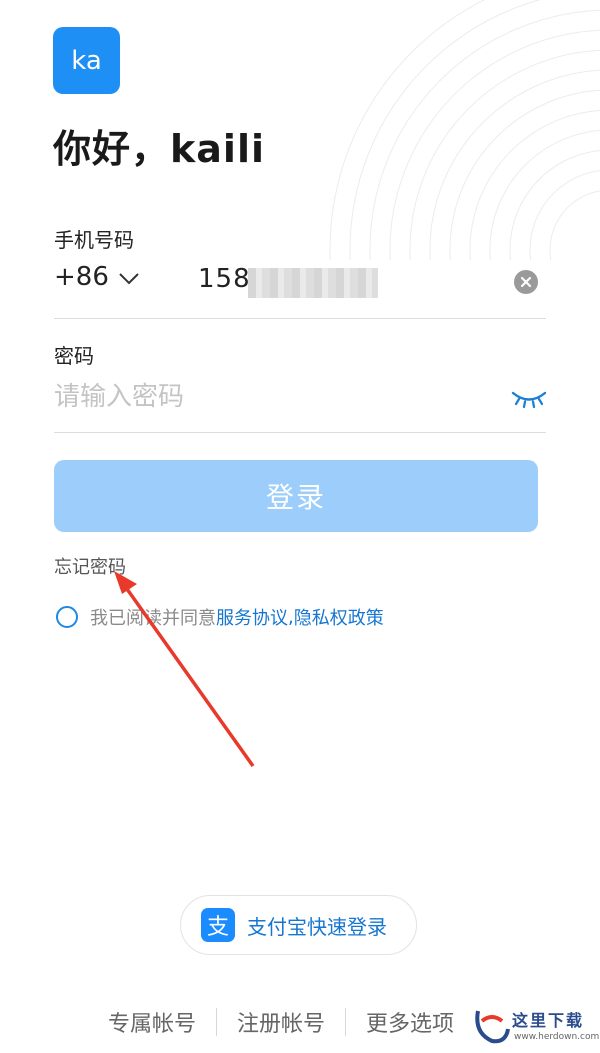 This screenshot has height=1053, width=600. What do you see at coordinates (557, 1037) in the screenshot?
I see `watermark-url: www.herdown.com` at bounding box center [557, 1037].